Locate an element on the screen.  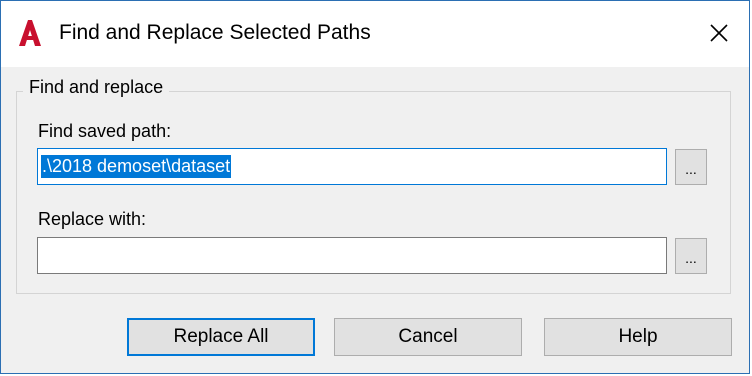
autocad-a-icon is located at coordinates (30, 33).